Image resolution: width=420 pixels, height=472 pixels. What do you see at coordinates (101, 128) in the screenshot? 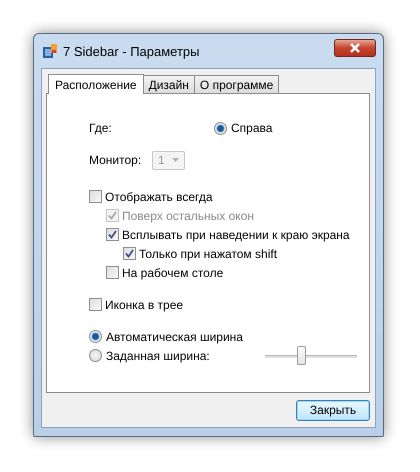
I see `position-label: Где:` at bounding box center [101, 128].